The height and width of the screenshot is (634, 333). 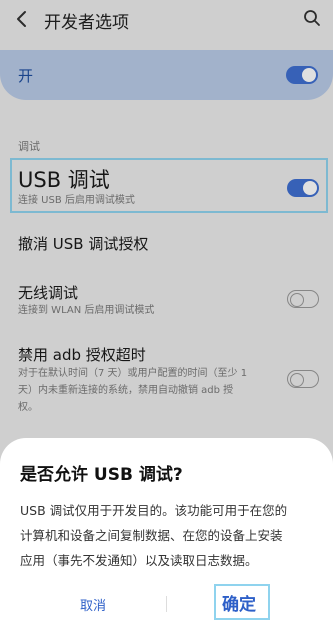 I want to click on button-divider, so click(x=166, y=604).